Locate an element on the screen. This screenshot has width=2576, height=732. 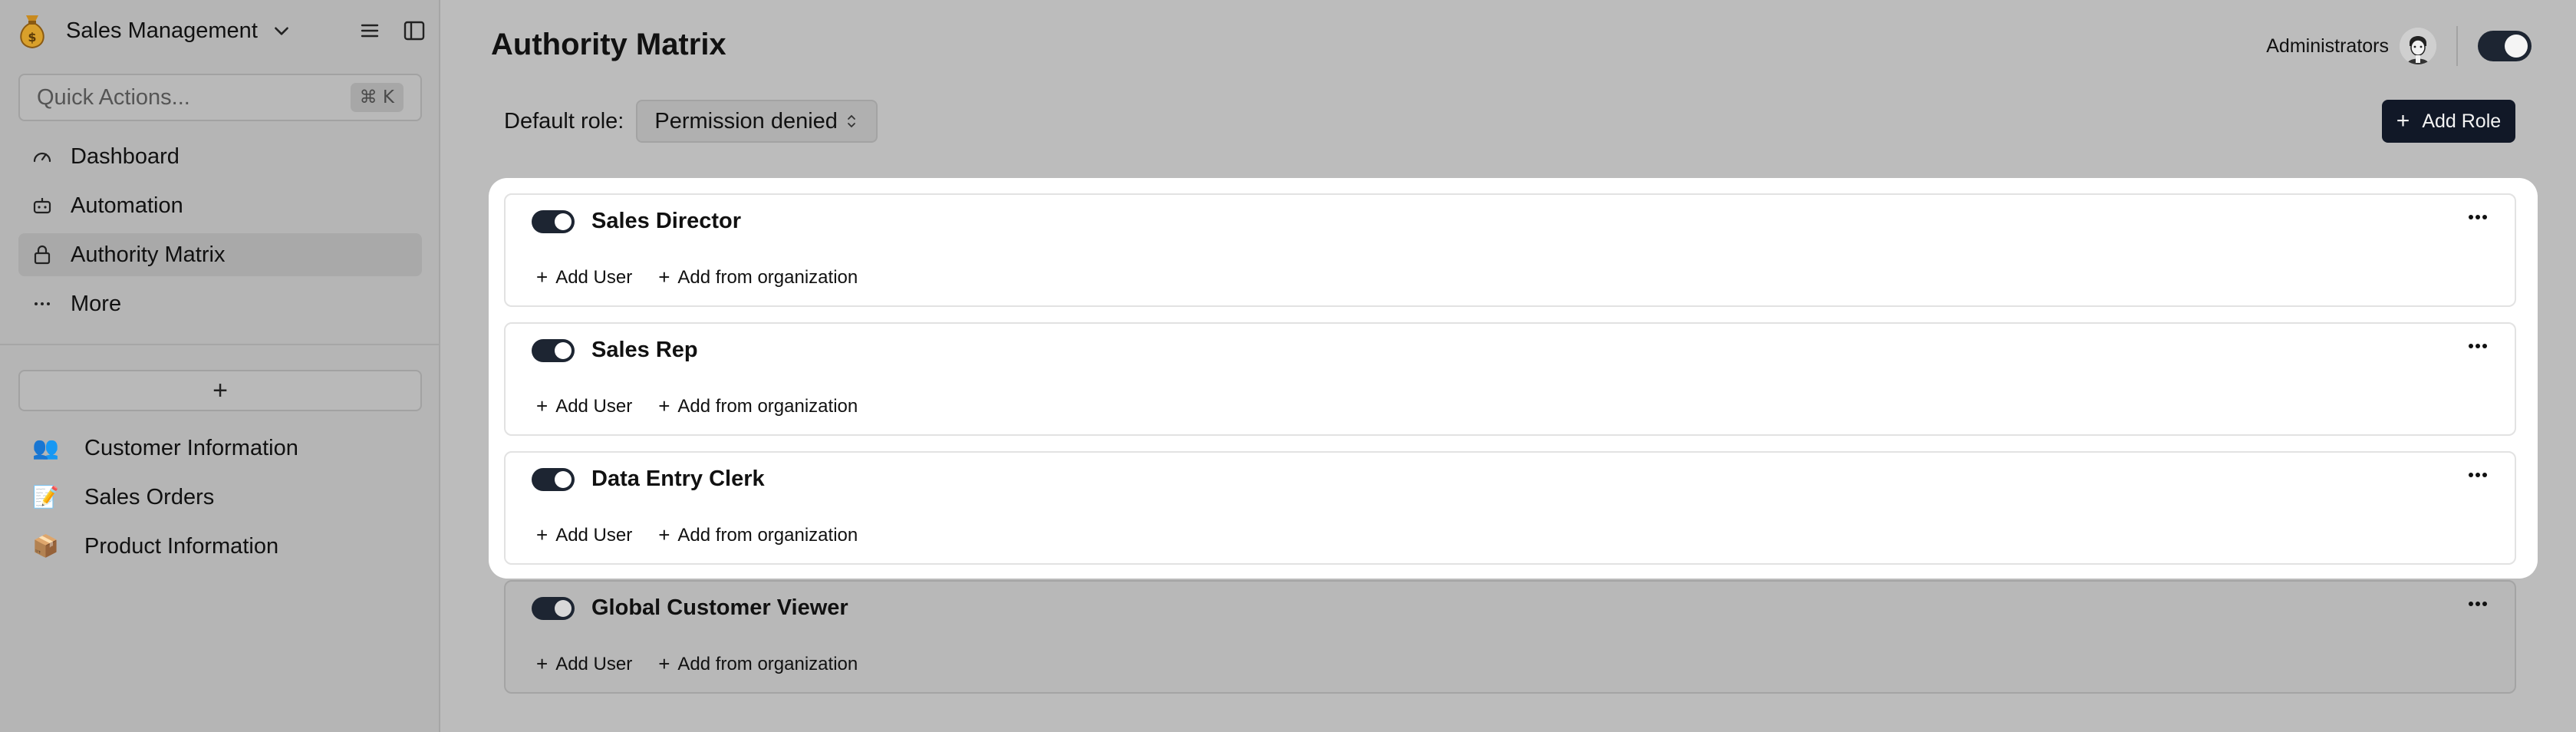
table-item-label: Customer Information is located at coordinates (191, 448).